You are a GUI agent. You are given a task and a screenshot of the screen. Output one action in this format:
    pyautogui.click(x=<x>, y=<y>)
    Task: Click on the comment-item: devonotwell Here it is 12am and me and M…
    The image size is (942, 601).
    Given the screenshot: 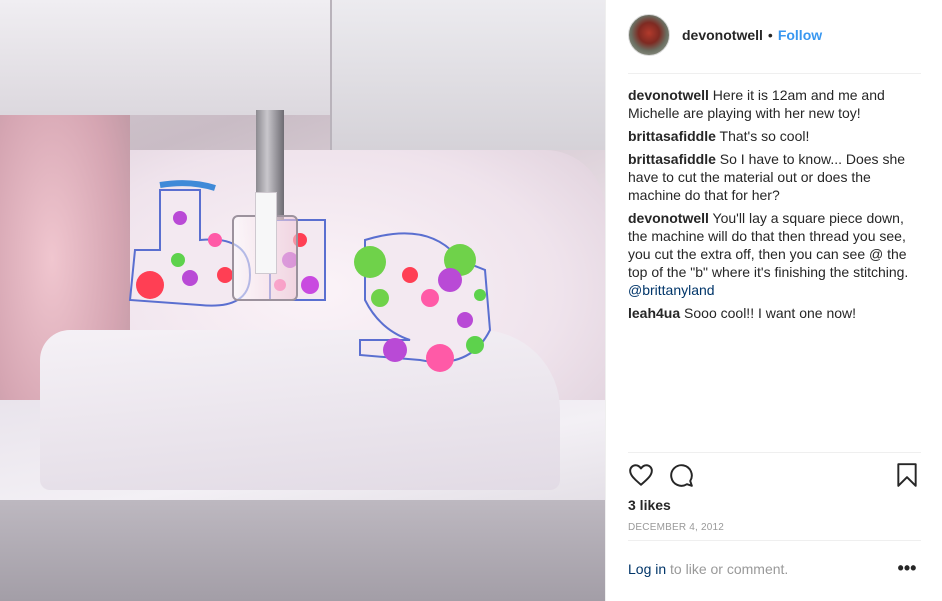 What is the action you would take?
    pyautogui.click(x=775, y=104)
    